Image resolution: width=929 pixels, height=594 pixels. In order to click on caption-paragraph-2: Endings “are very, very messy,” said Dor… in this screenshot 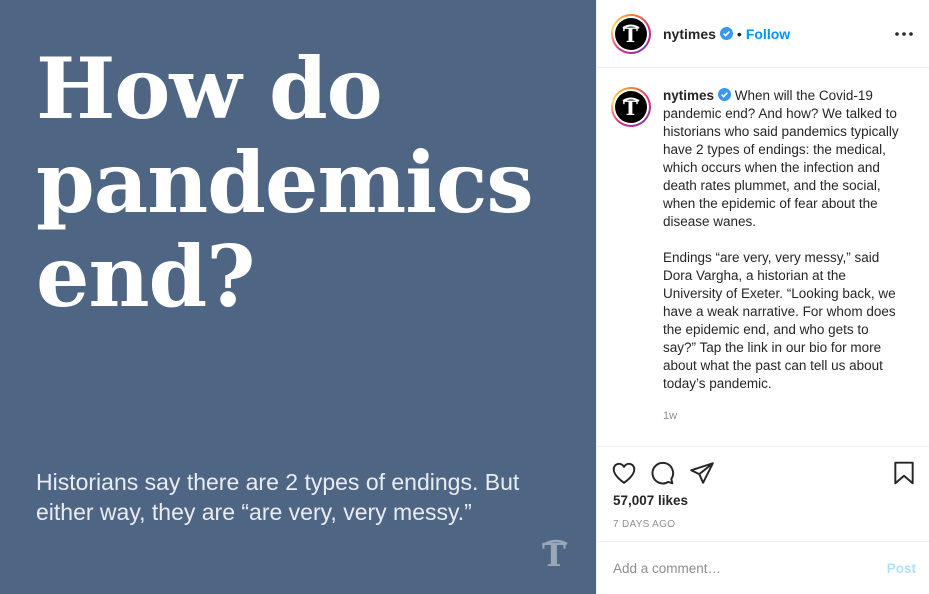, I will do `click(781, 320)`.